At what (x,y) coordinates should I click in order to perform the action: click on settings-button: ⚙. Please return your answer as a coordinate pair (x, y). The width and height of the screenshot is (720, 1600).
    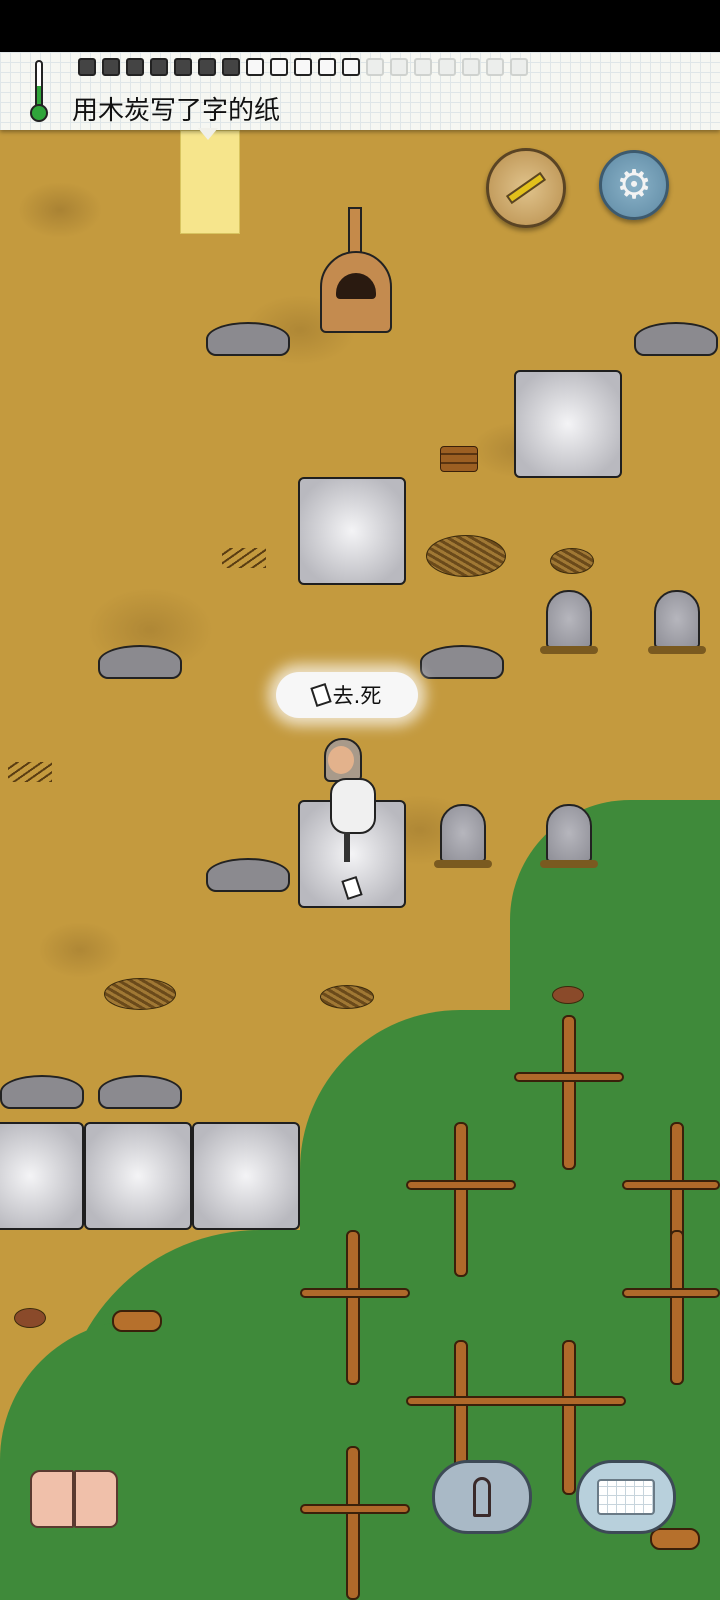
    Looking at the image, I should click on (634, 185).